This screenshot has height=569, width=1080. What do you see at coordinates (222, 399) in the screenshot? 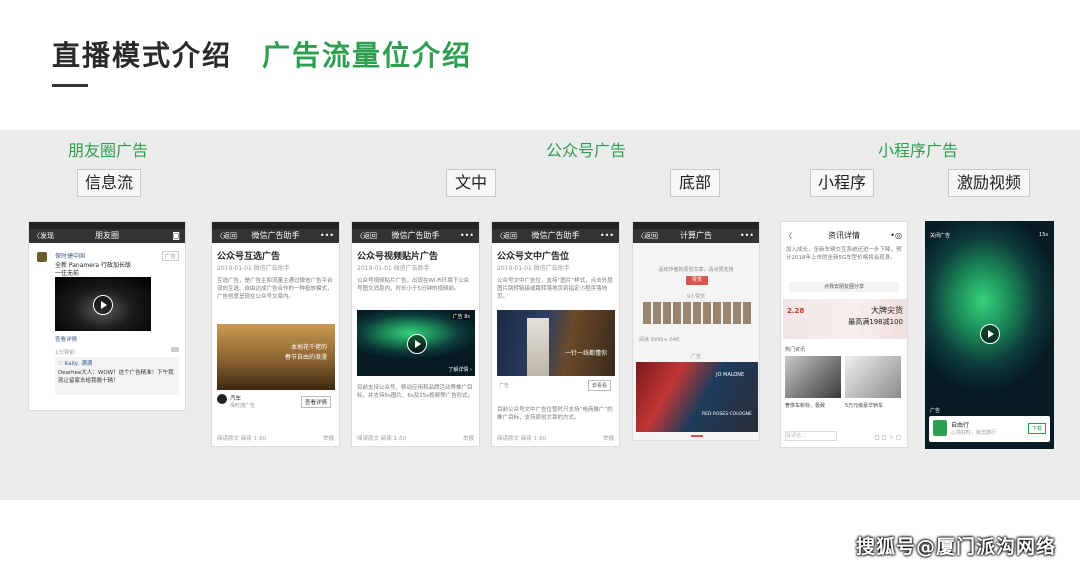
I see `brand-logo` at bounding box center [222, 399].